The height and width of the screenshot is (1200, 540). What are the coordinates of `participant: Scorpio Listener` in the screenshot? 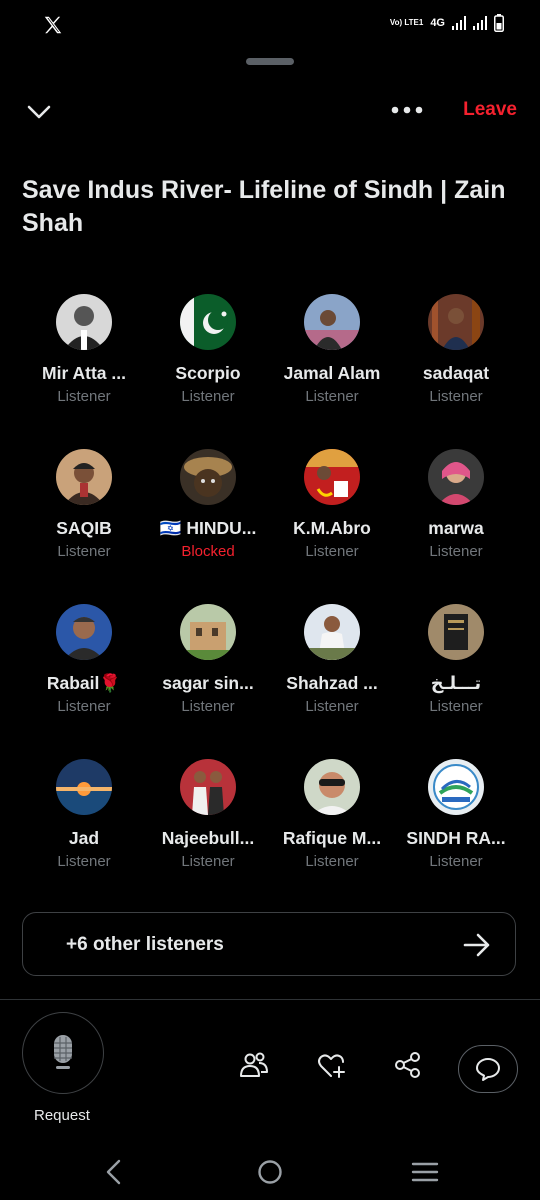 It's located at (208, 371).